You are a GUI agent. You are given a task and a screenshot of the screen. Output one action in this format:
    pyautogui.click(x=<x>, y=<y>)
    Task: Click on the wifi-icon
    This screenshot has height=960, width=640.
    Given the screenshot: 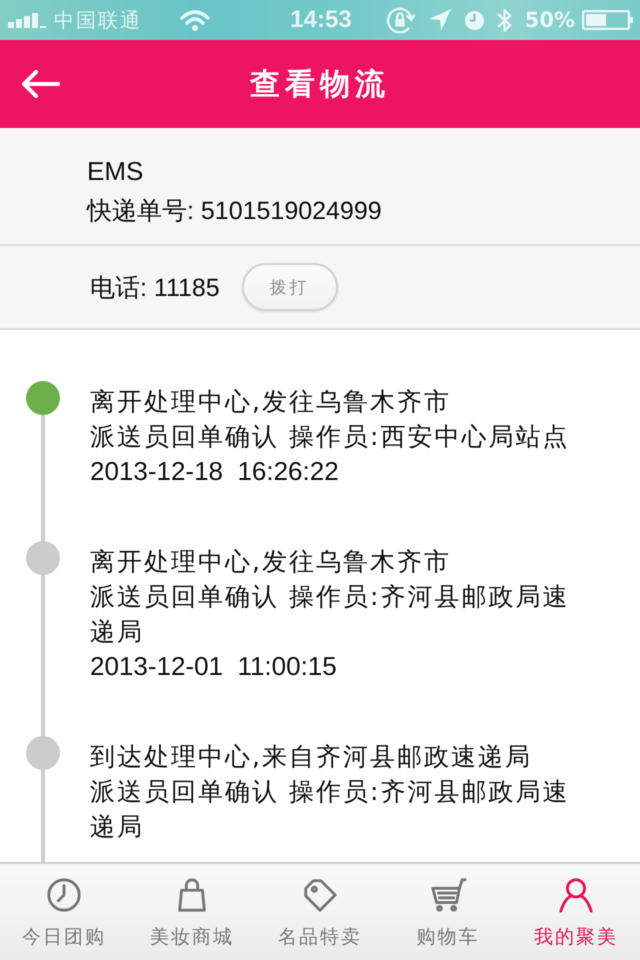 What is the action you would take?
    pyautogui.click(x=195, y=20)
    